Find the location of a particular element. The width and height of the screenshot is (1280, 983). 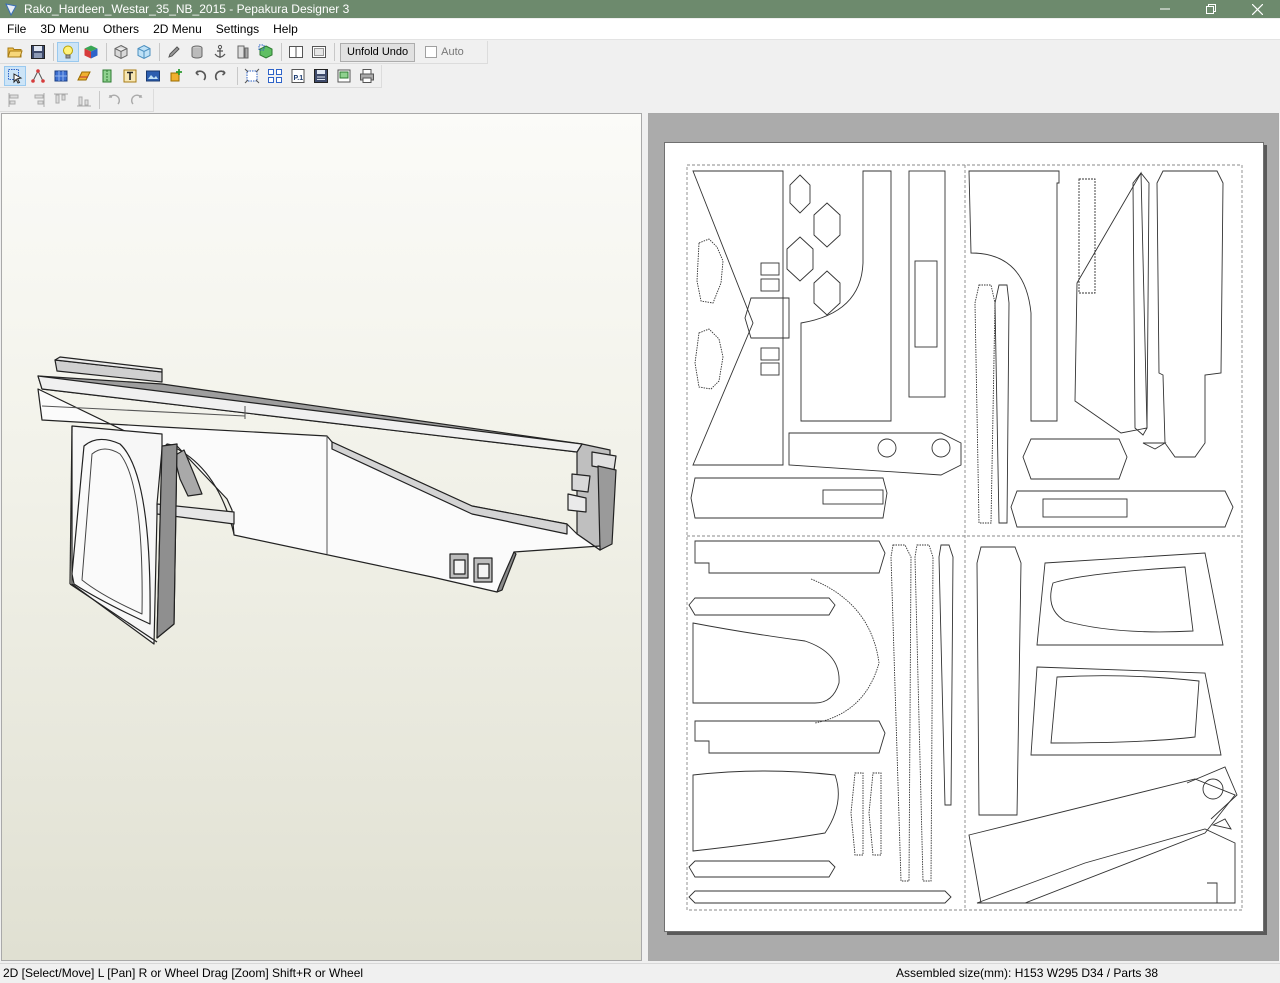

box-view-button is located at coordinates (197, 52).